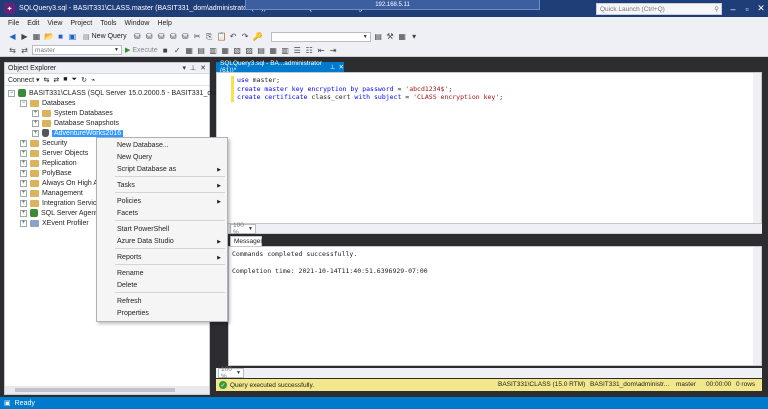 The height and width of the screenshot is (409, 768). I want to click on menu-item-rename: Rename, so click(162, 273).